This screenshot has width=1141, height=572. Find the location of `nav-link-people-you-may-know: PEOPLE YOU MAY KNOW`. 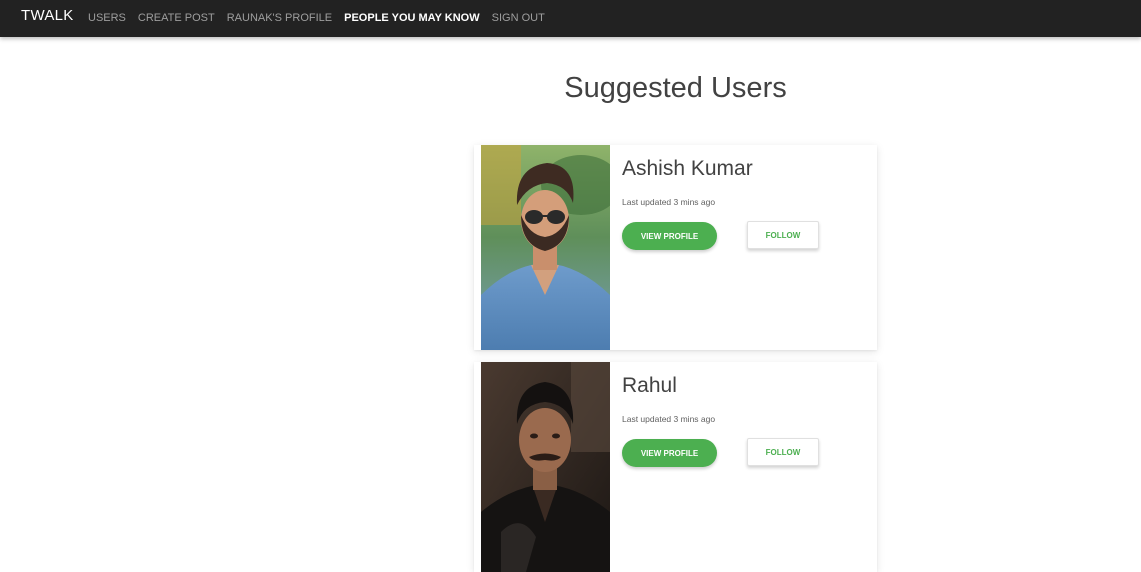

nav-link-people-you-may-know: PEOPLE YOU MAY KNOW is located at coordinates (412, 18).